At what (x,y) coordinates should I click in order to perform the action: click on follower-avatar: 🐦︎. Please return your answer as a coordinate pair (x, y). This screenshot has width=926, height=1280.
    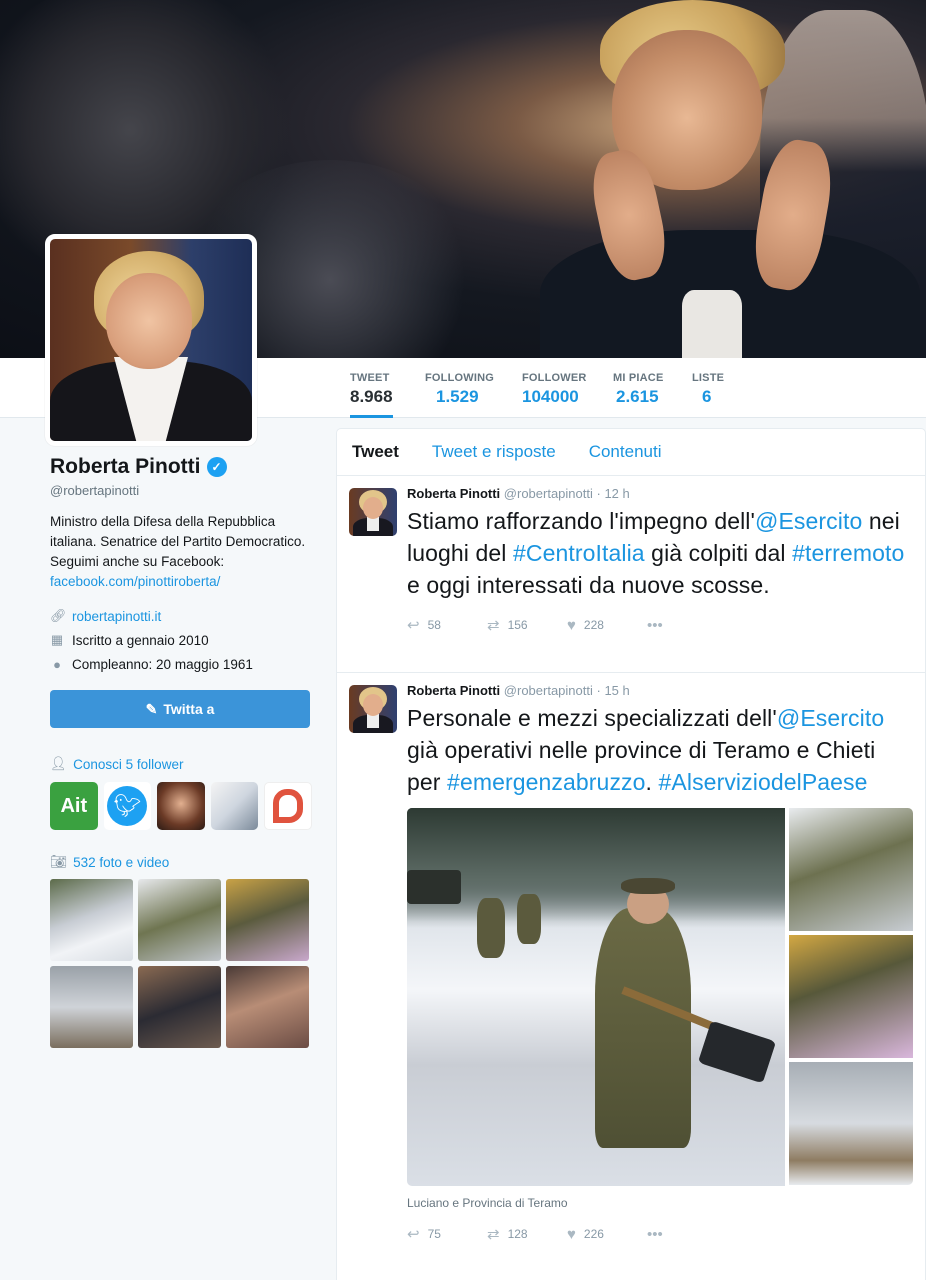
    Looking at the image, I should click on (127, 806).